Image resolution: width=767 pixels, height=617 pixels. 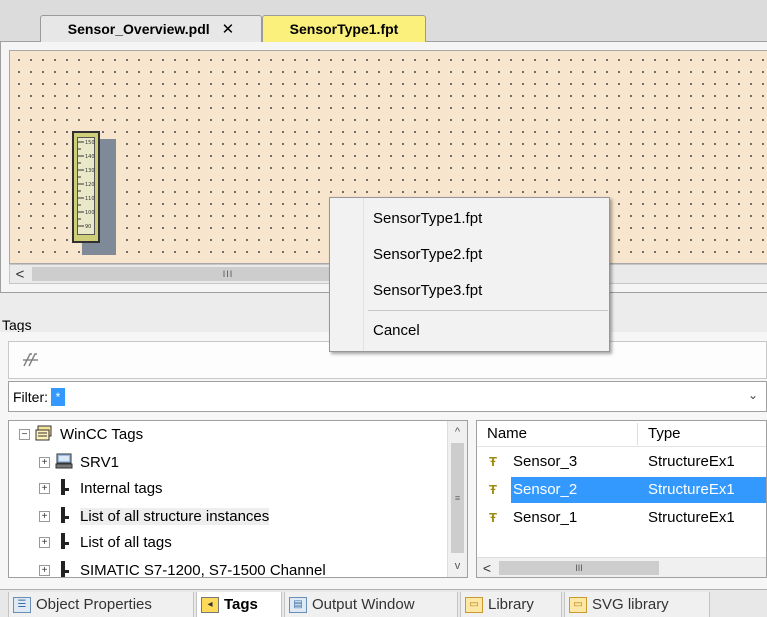 I want to click on scroll-thumb: ≡, so click(x=457, y=498).